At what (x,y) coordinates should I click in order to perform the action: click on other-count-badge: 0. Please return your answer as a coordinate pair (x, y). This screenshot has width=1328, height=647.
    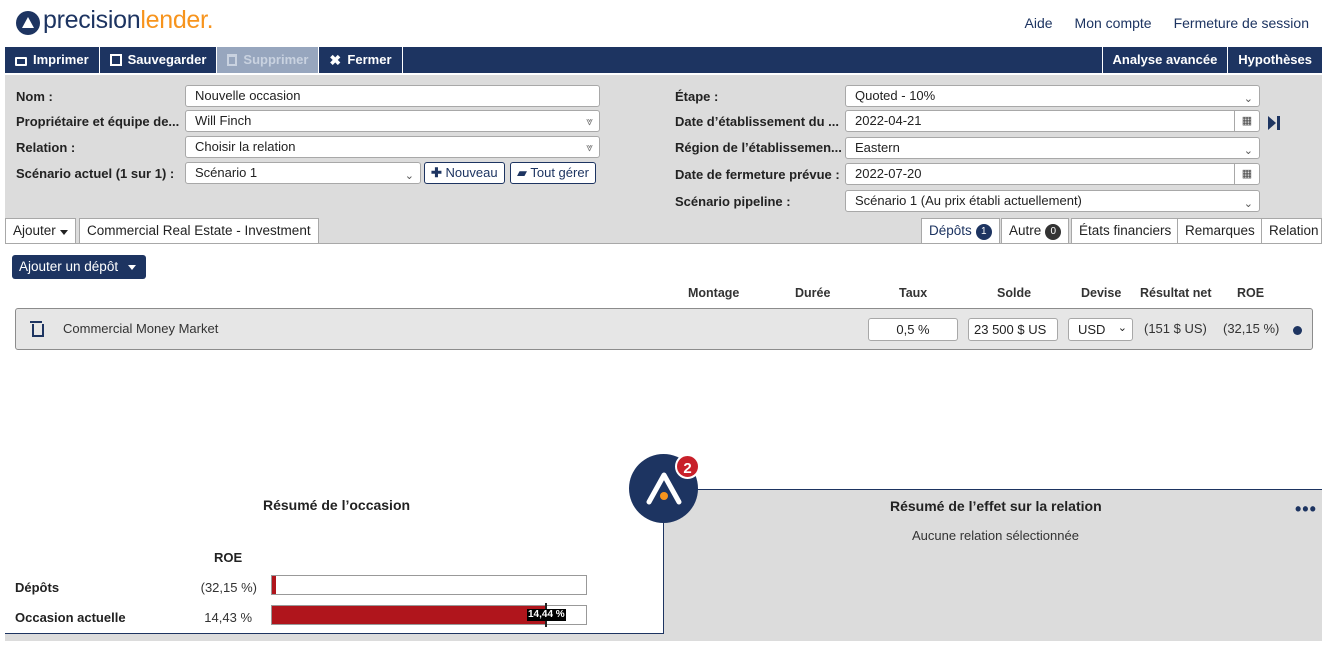
    Looking at the image, I should click on (1053, 232).